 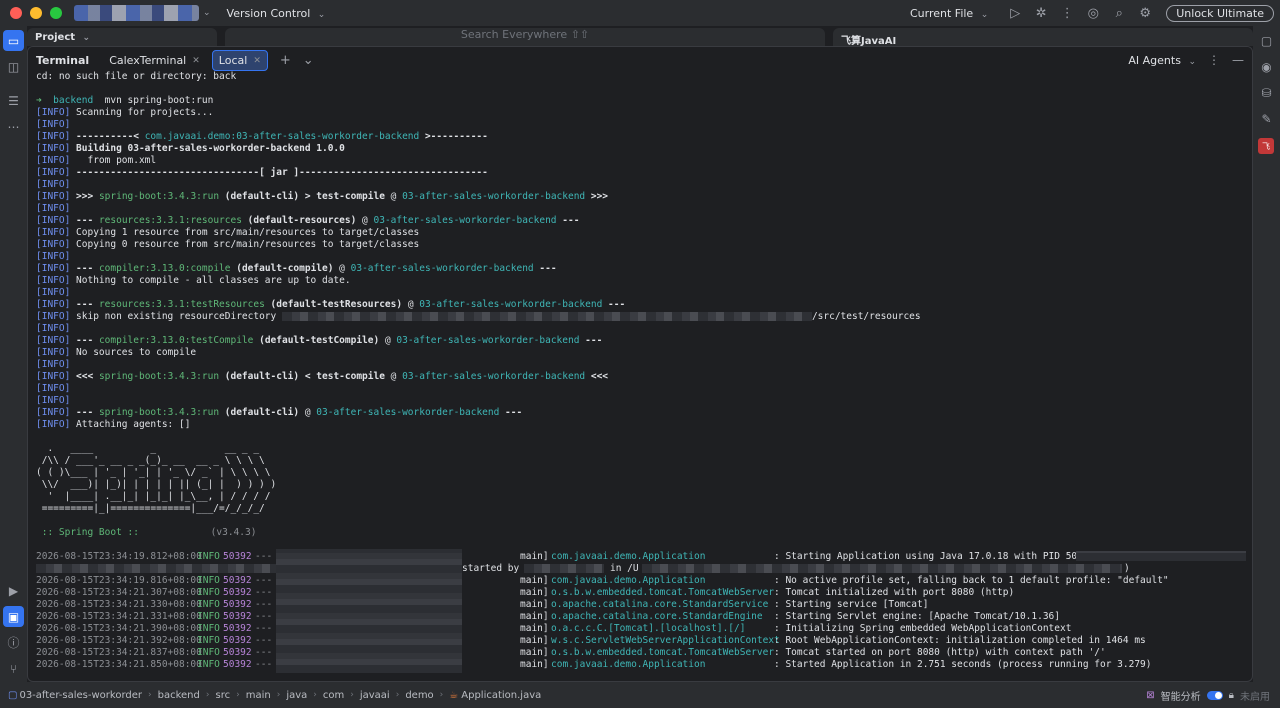 What do you see at coordinates (1162, 60) in the screenshot?
I see `ai-agents-menu: AI Agents ⌄` at bounding box center [1162, 60].